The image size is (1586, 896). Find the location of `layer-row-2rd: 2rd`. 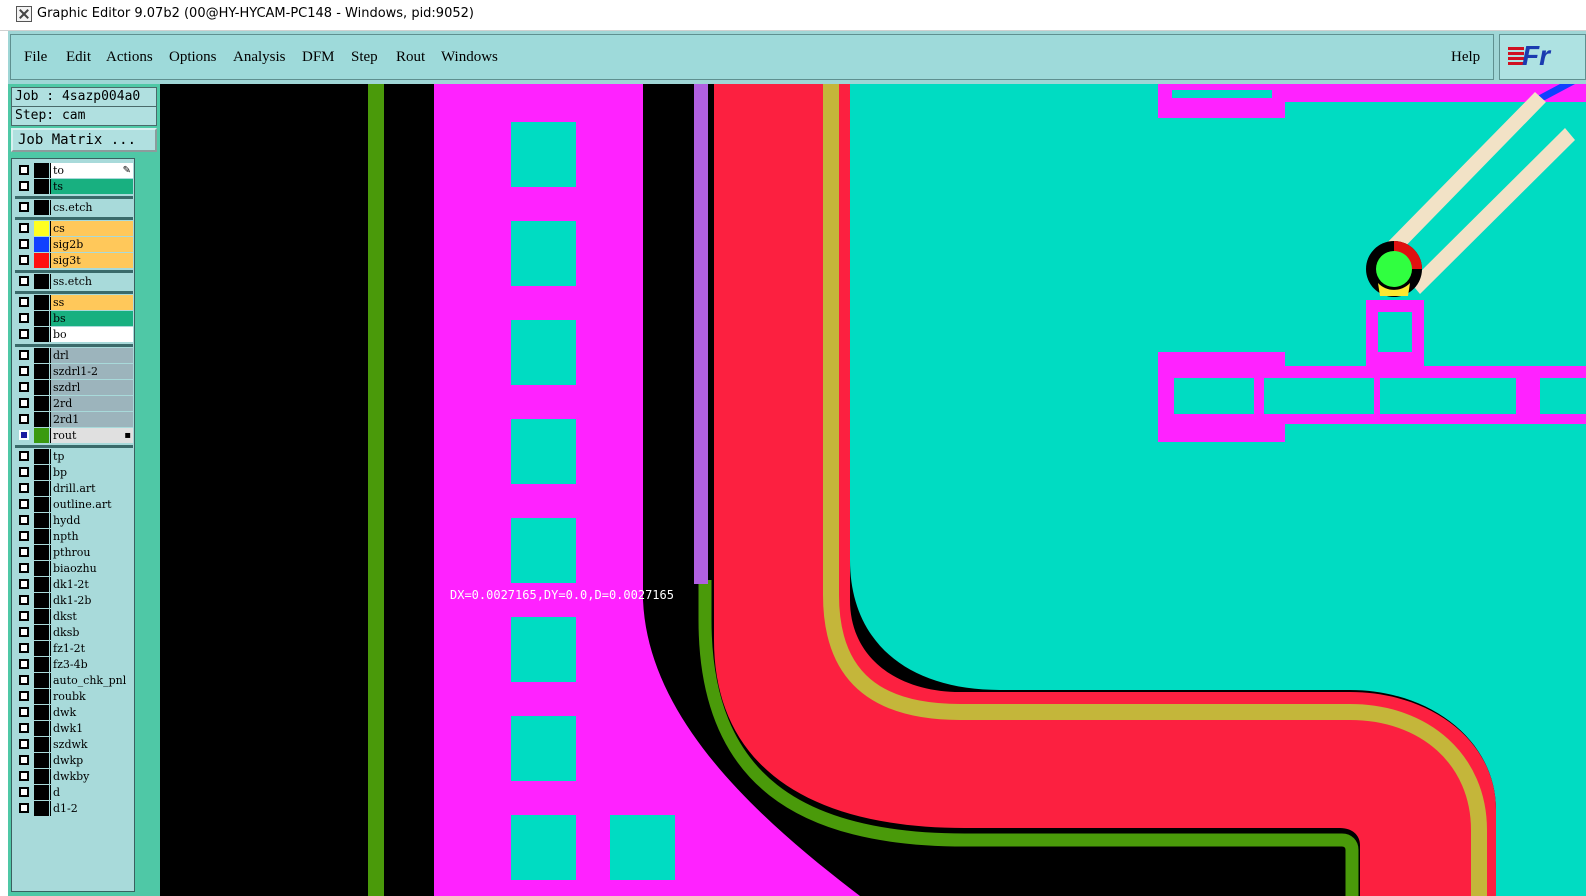

layer-row-2rd: 2rd is located at coordinates (74, 403).